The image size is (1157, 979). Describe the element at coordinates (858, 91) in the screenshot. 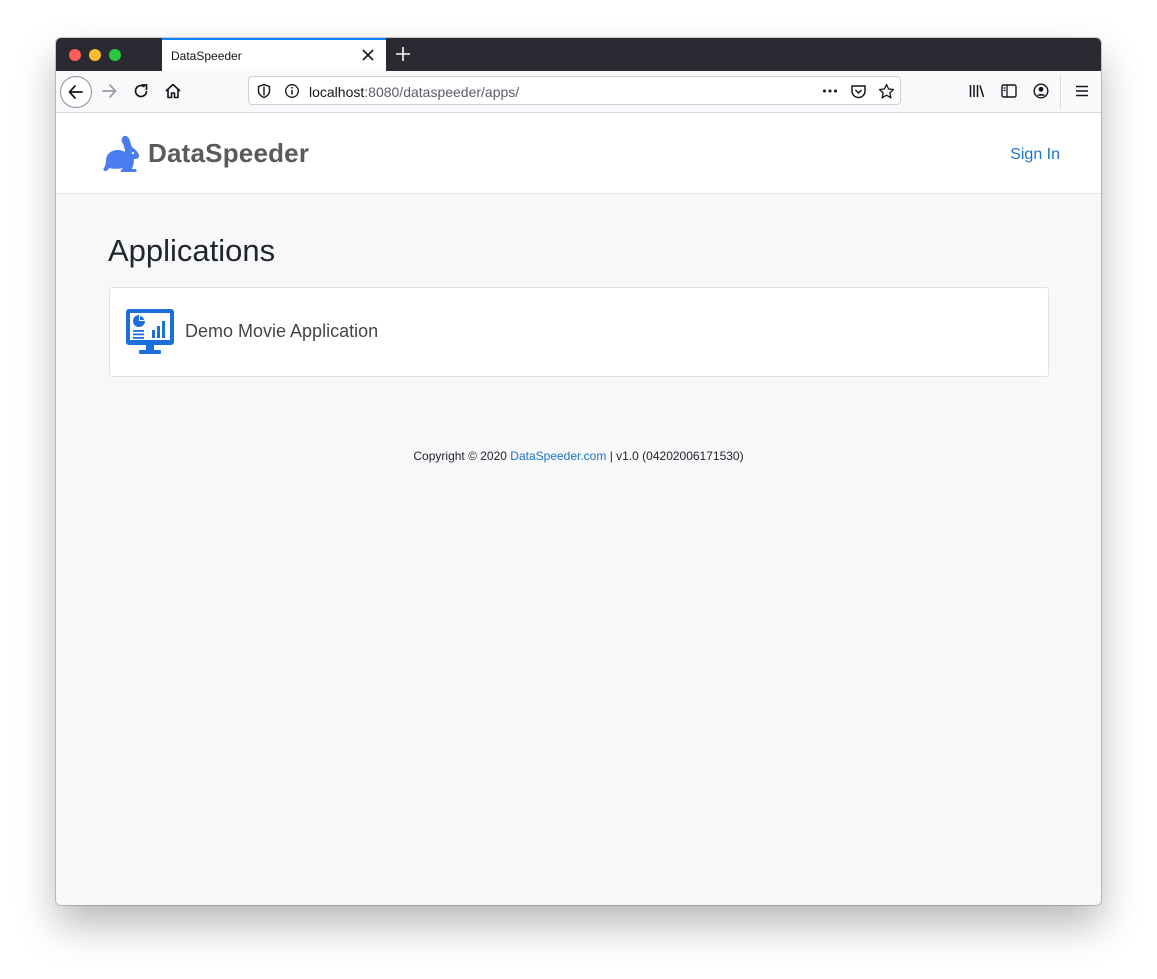

I see `pocket-icon` at that location.